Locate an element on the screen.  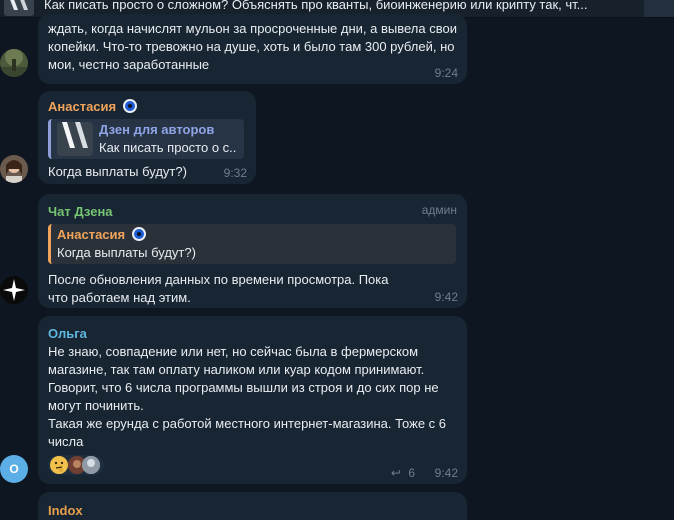
reactions is located at coordinates (76, 465).